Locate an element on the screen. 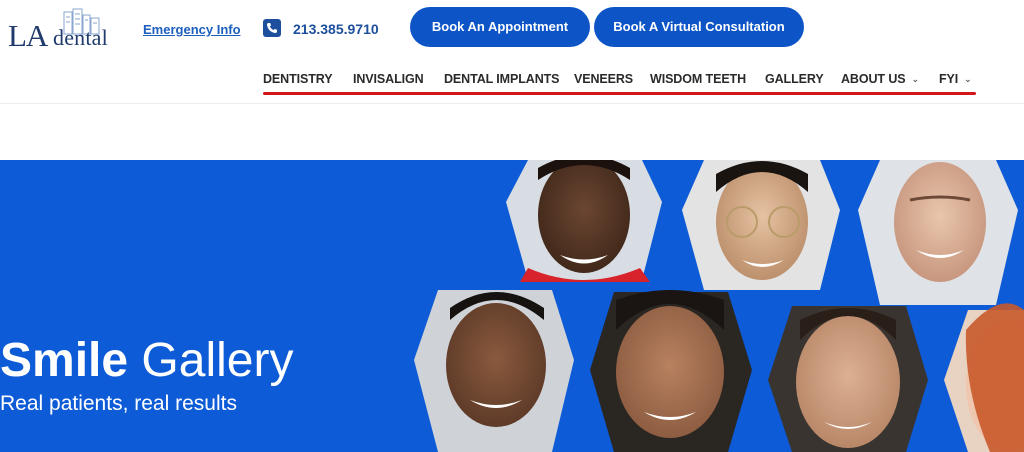 This screenshot has height=452, width=1024. phone-number-link: 213.385.9710 is located at coordinates (336, 29).